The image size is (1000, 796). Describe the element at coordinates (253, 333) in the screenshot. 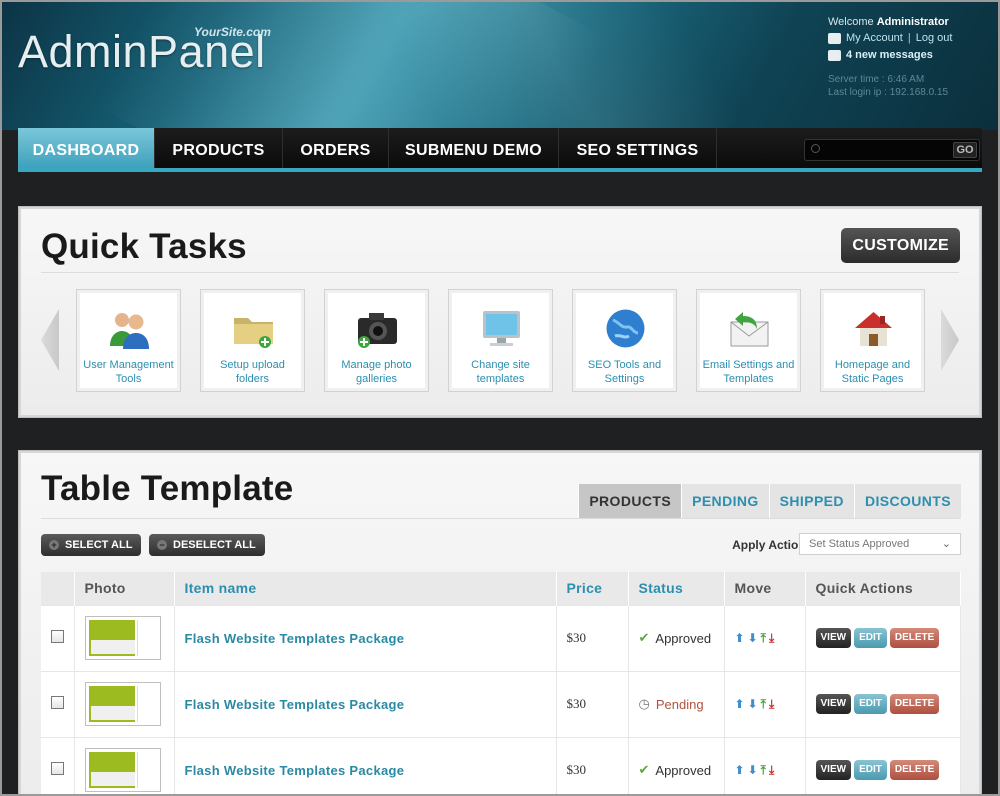

I see `folder-icon` at that location.